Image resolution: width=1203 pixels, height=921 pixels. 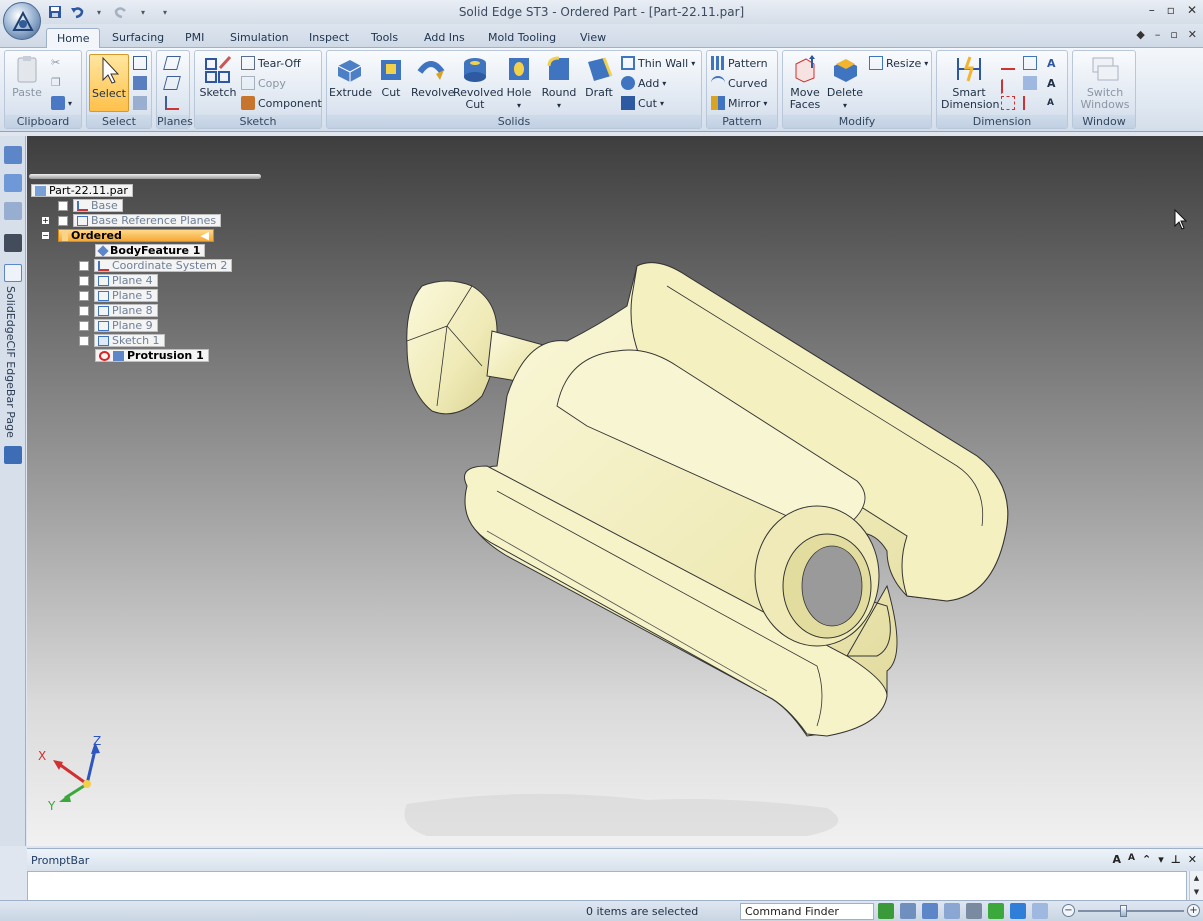 I want to click on distance-between-icon, so click(x=1008, y=63).